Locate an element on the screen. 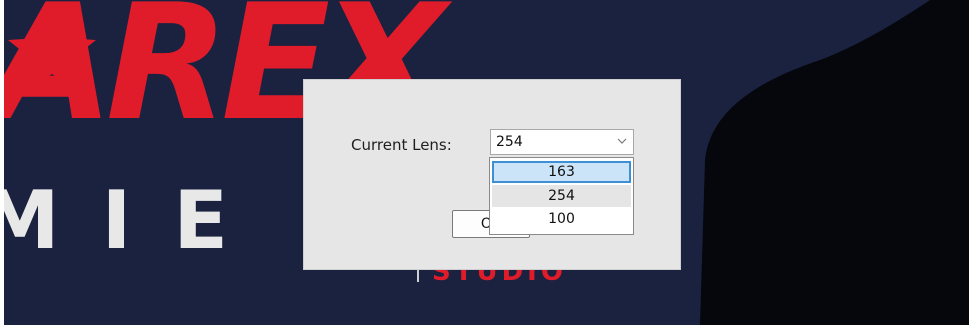 Image resolution: width=969 pixels, height=325 pixels. lens-option-254: 254 is located at coordinates (561, 196).